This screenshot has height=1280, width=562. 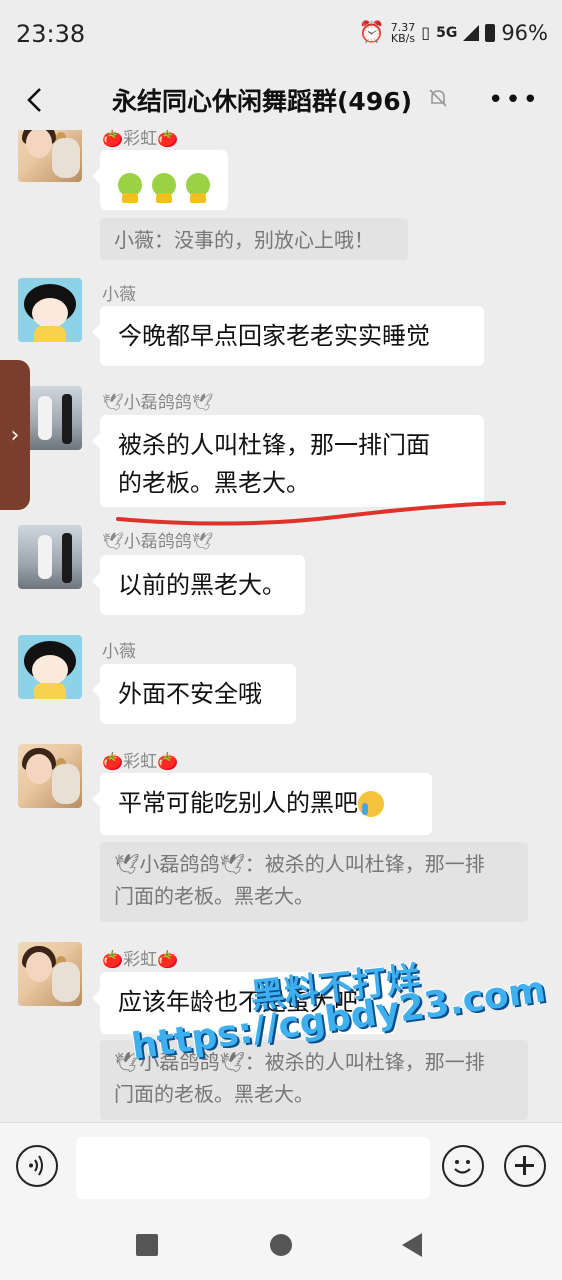 What do you see at coordinates (514, 100) in the screenshot?
I see `more-horizontal-icon: •••` at bounding box center [514, 100].